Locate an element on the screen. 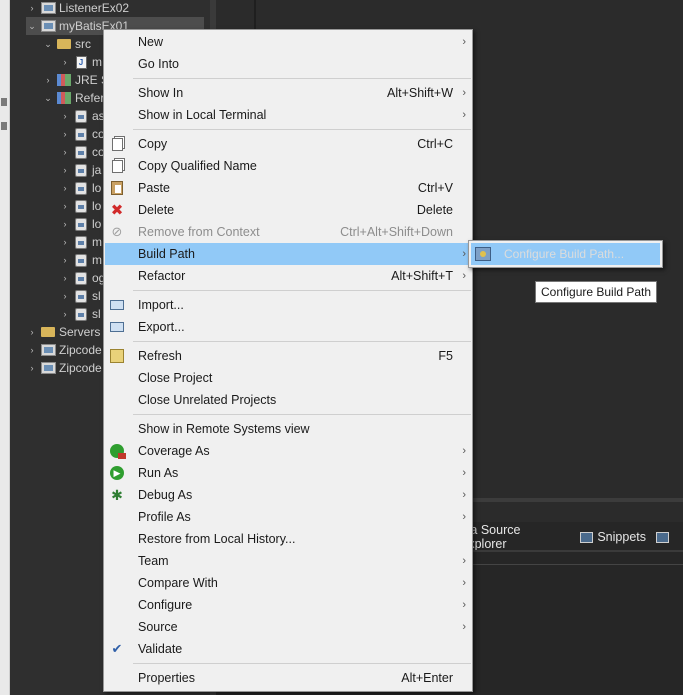  delete-icon: ✖ is located at coordinates (117, 210).